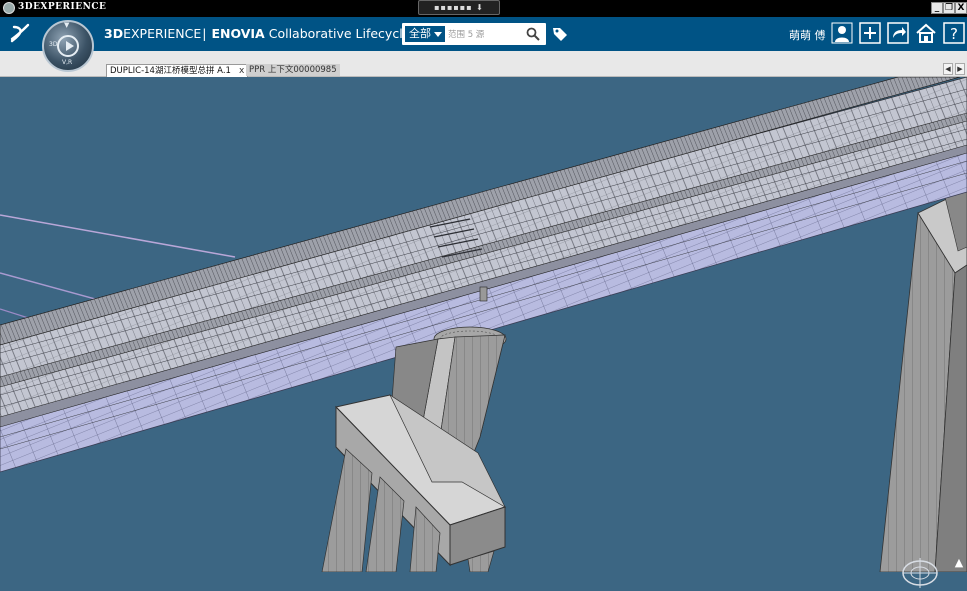 The image size is (967, 591). I want to click on tab-prev-button: ◀, so click(948, 69).